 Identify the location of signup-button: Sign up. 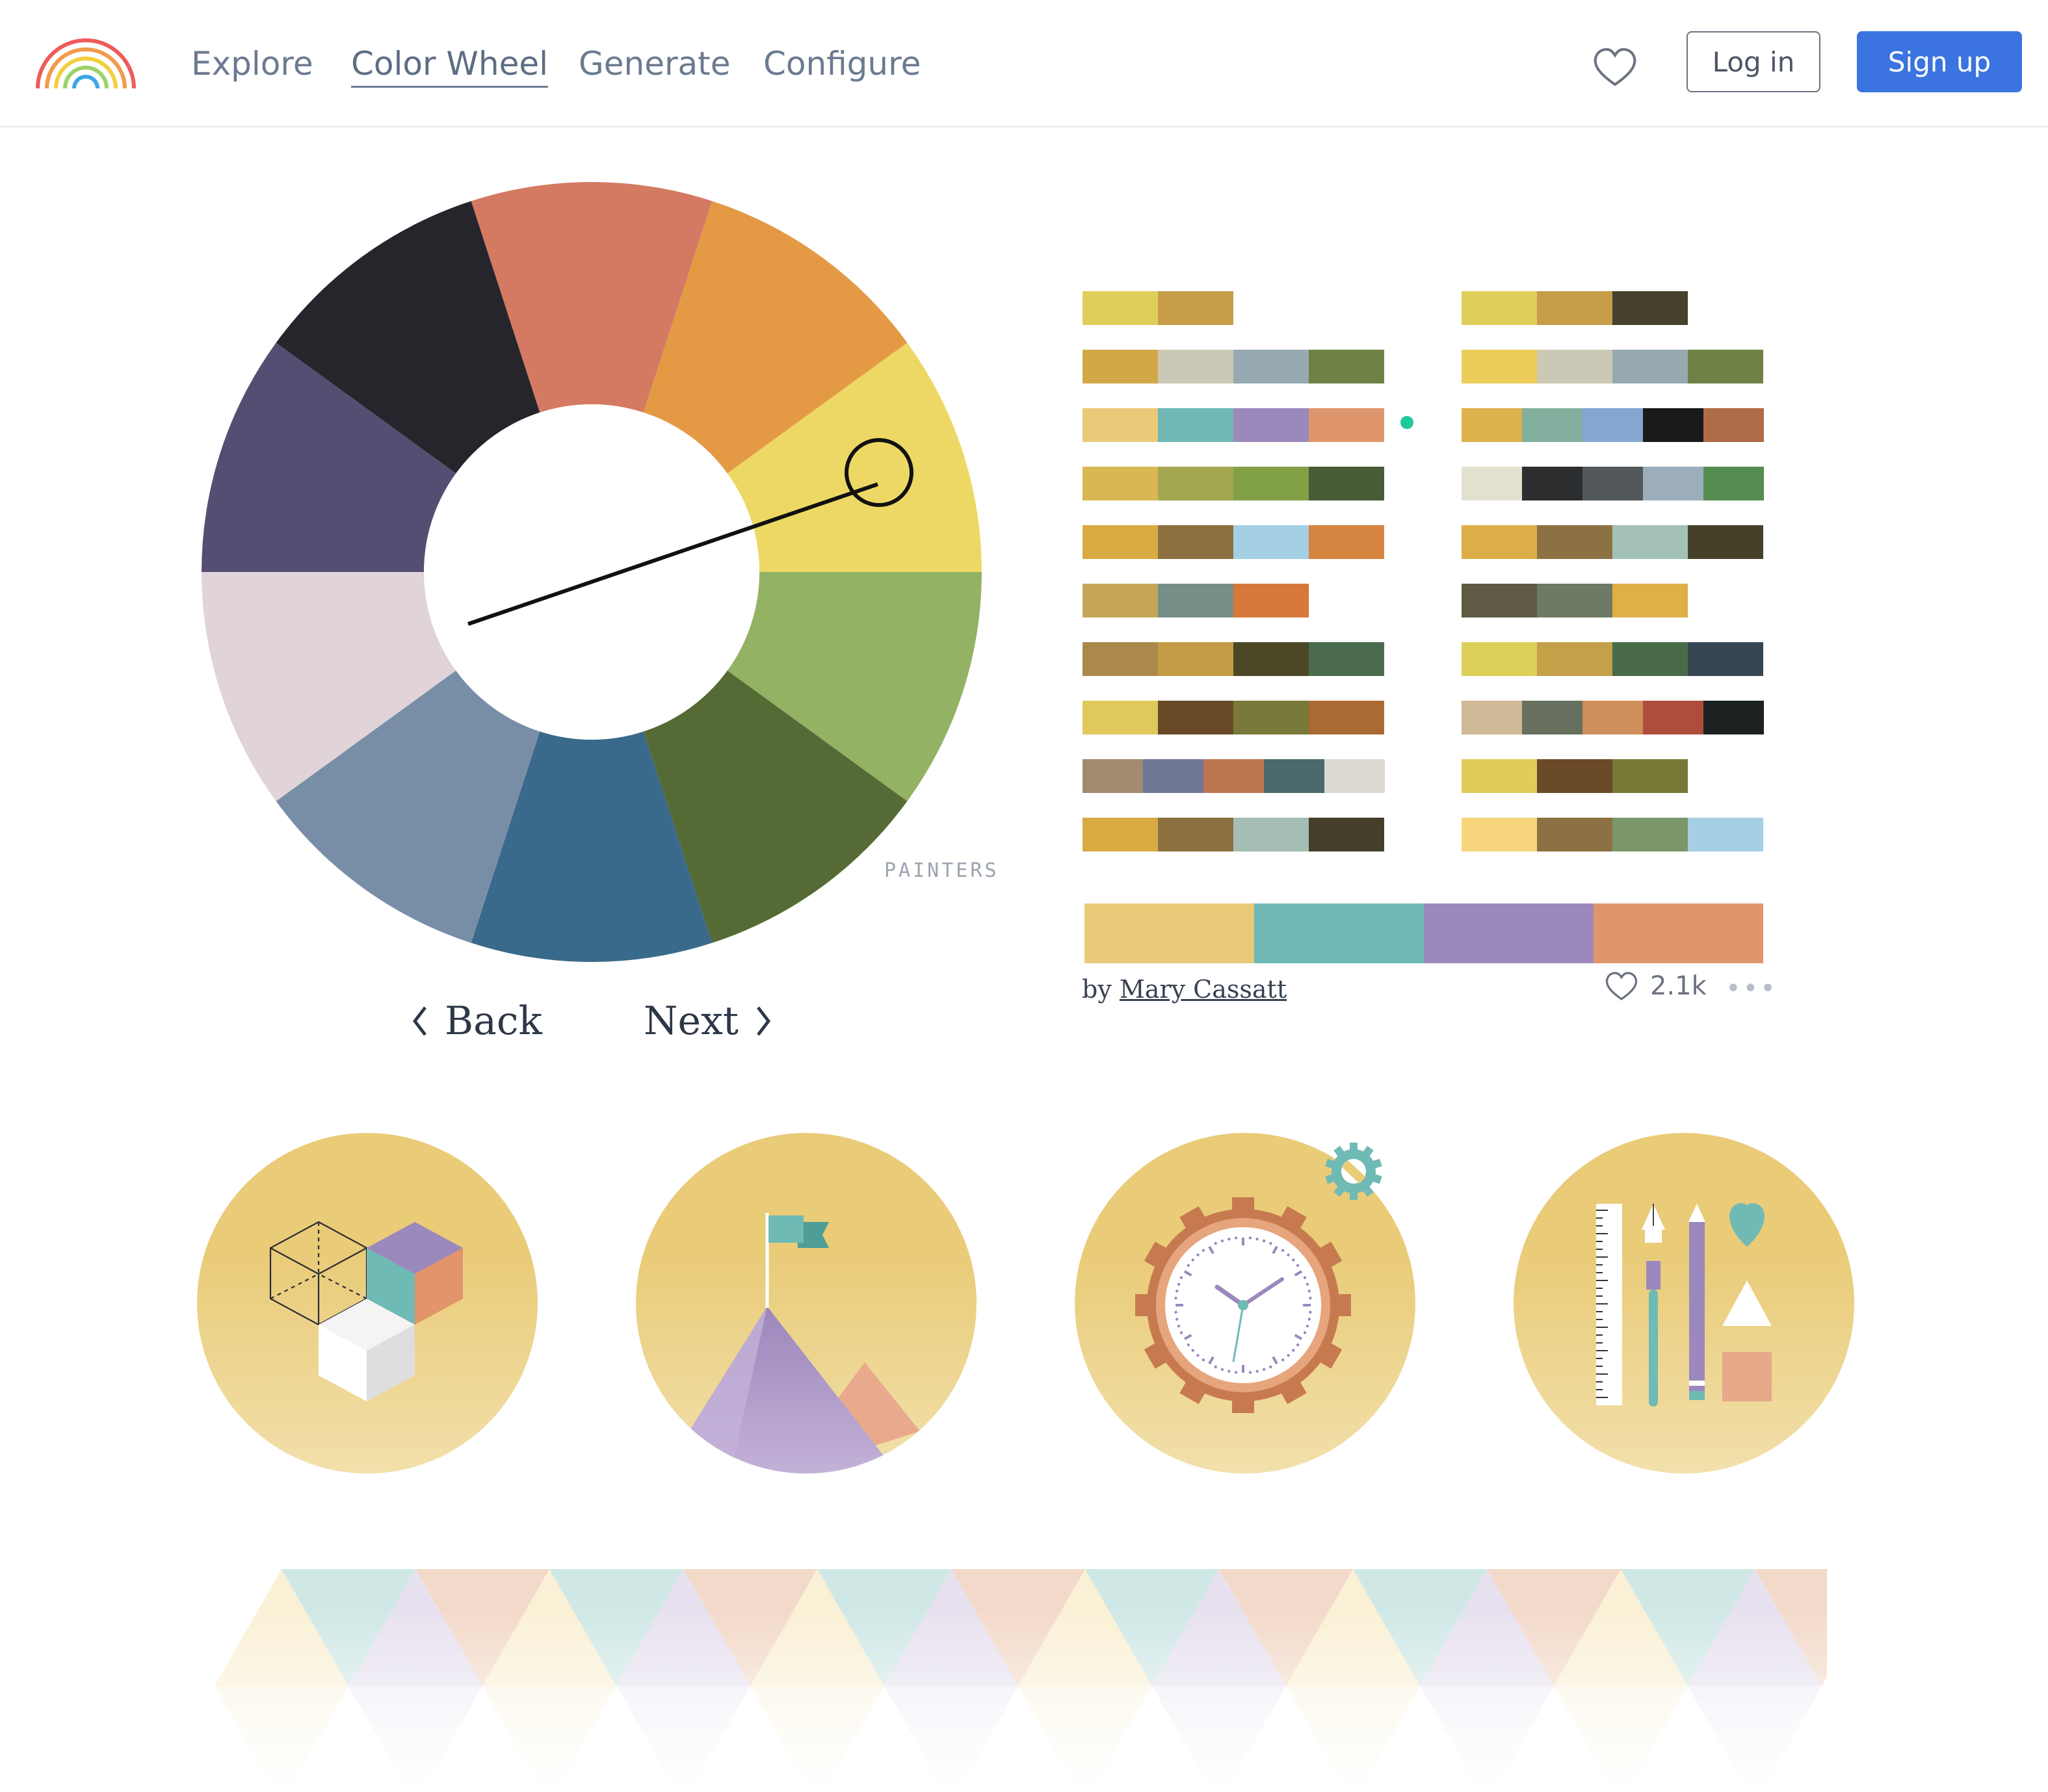
(1939, 61).